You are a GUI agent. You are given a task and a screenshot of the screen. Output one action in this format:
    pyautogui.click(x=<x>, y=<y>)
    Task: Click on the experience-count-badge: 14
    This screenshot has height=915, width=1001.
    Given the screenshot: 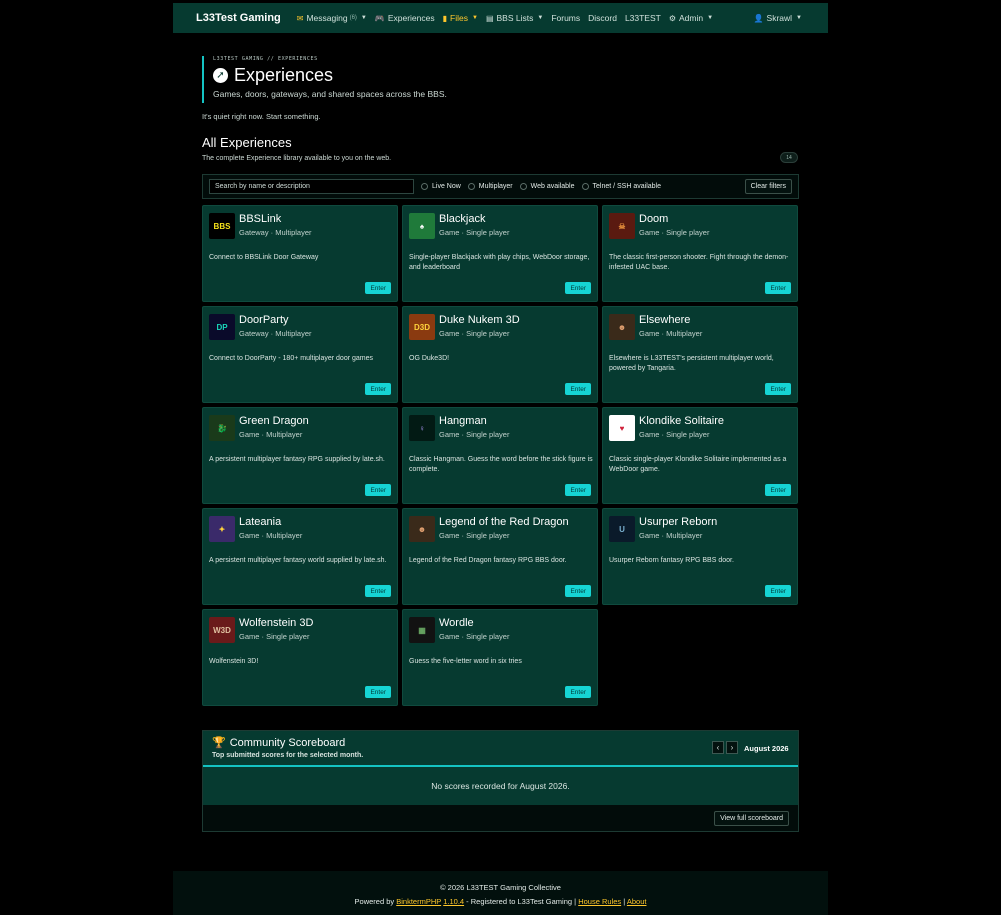 What is the action you would take?
    pyautogui.click(x=789, y=157)
    